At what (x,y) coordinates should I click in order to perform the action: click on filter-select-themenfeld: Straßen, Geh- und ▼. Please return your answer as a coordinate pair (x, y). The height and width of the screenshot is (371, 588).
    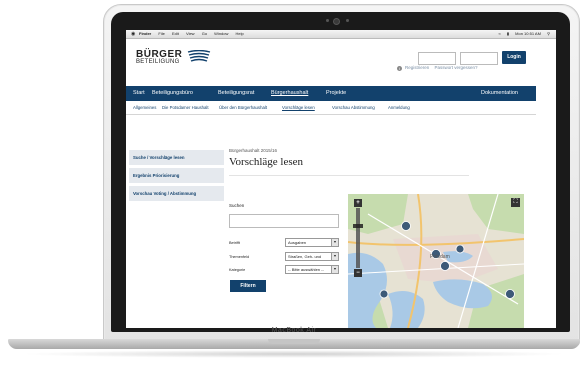
    Looking at the image, I should click on (312, 256).